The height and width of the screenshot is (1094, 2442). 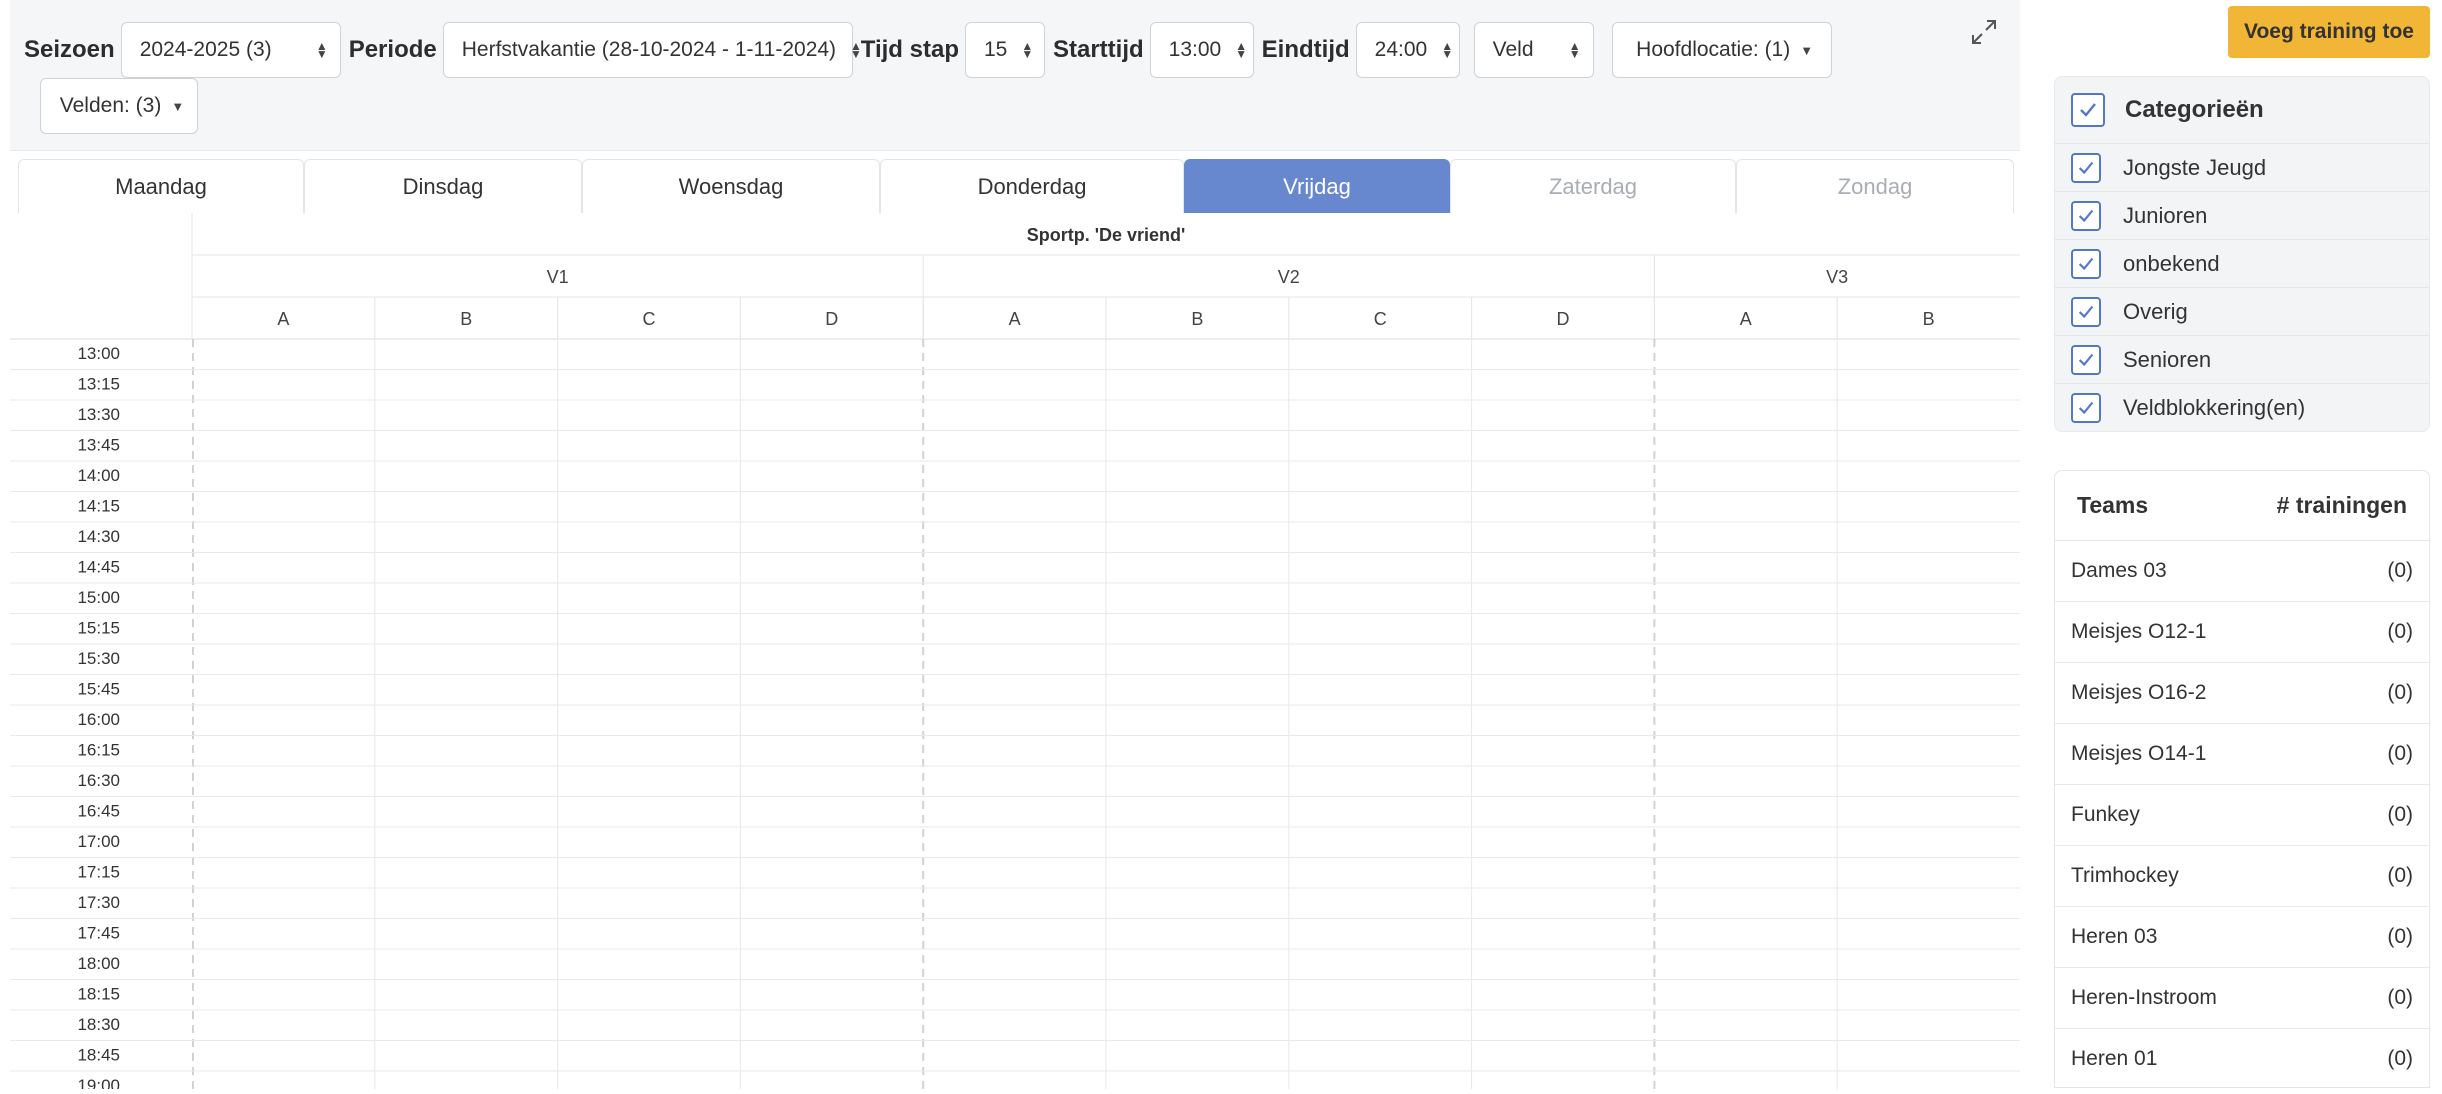 I want to click on subfield-header: A, so click(x=1015, y=319).